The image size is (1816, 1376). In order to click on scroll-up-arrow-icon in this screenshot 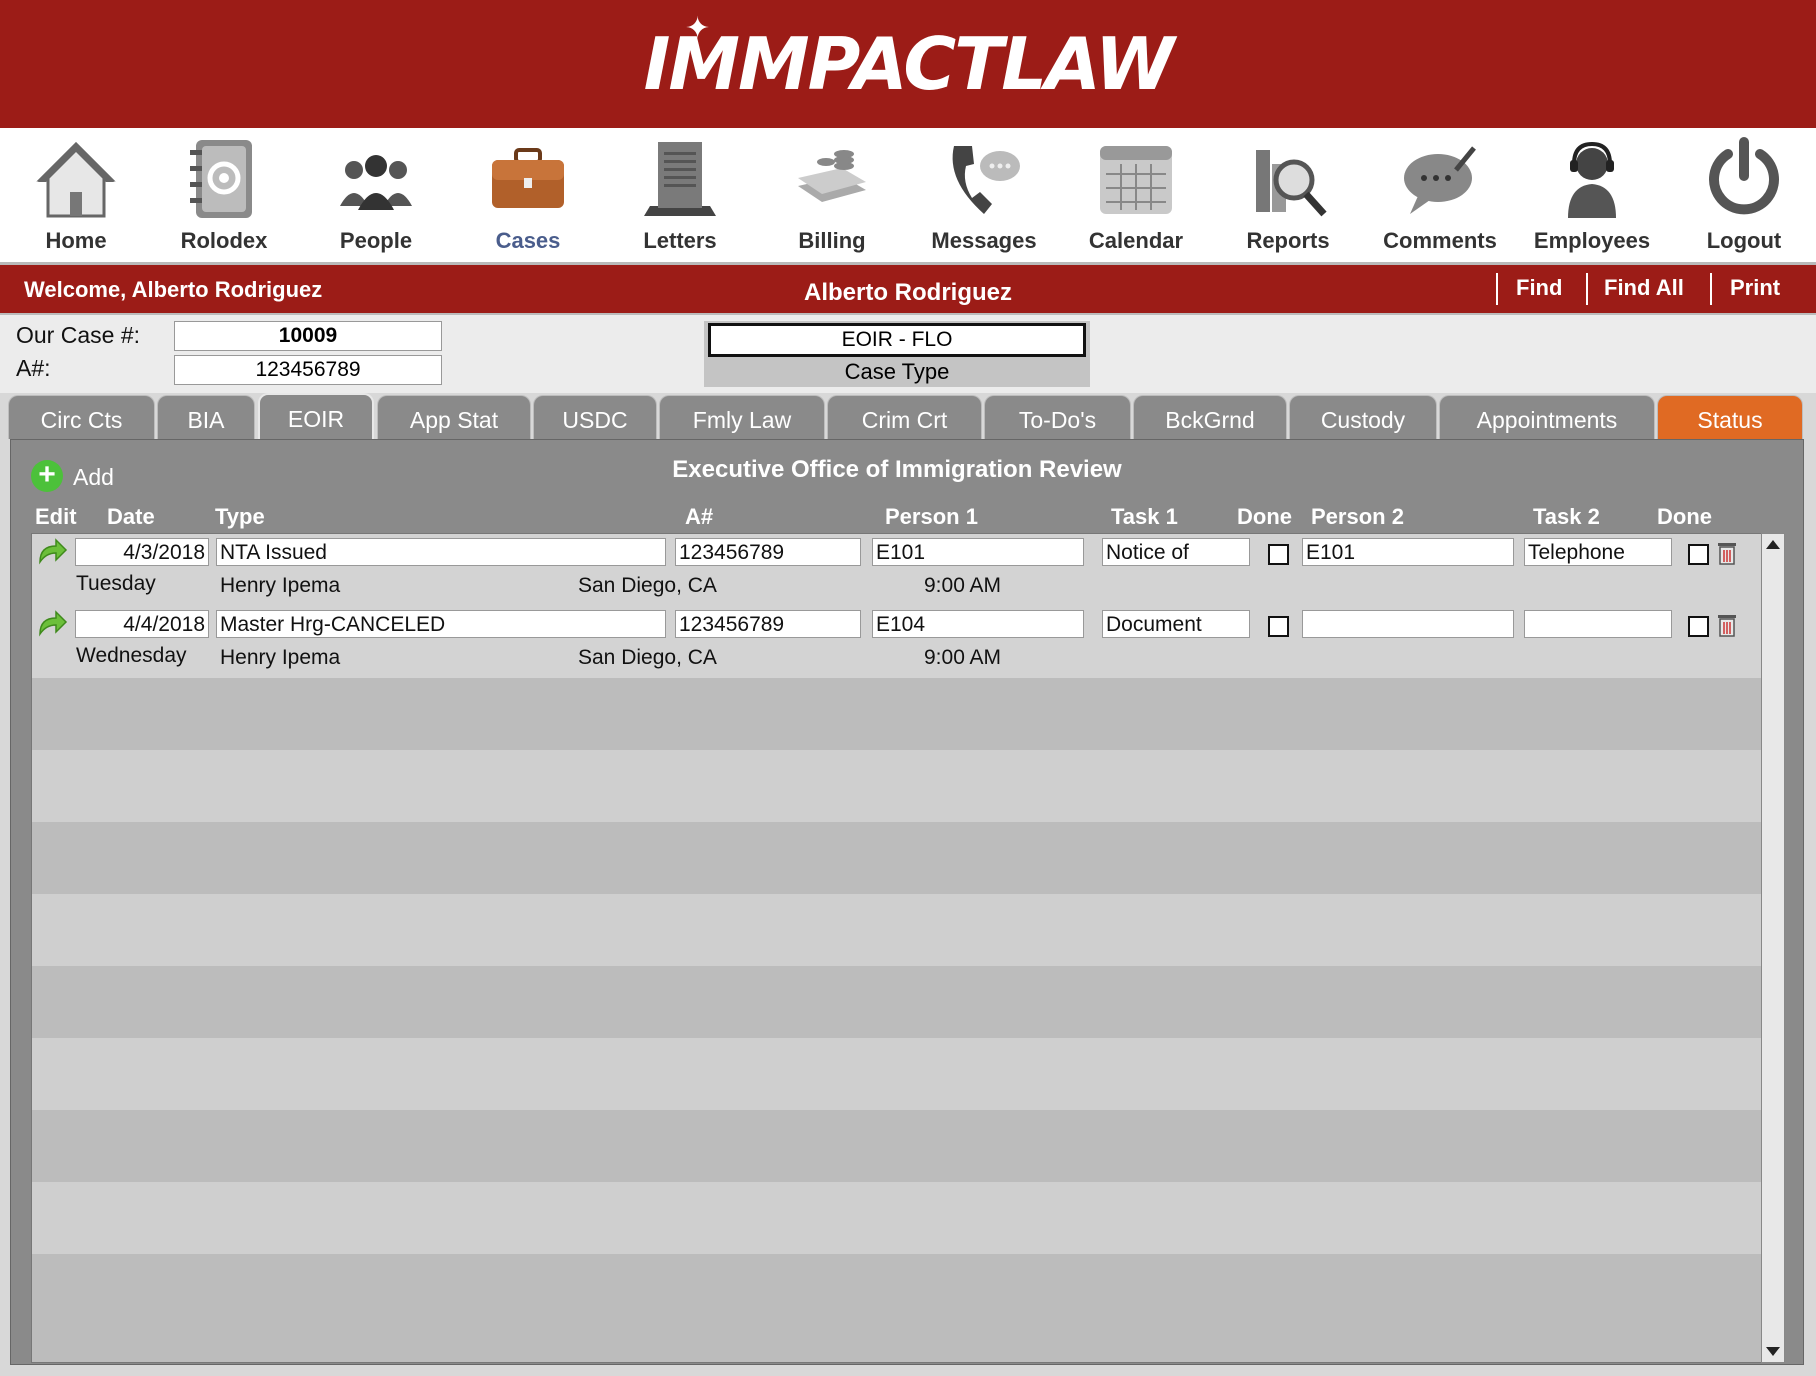, I will do `click(1773, 544)`.